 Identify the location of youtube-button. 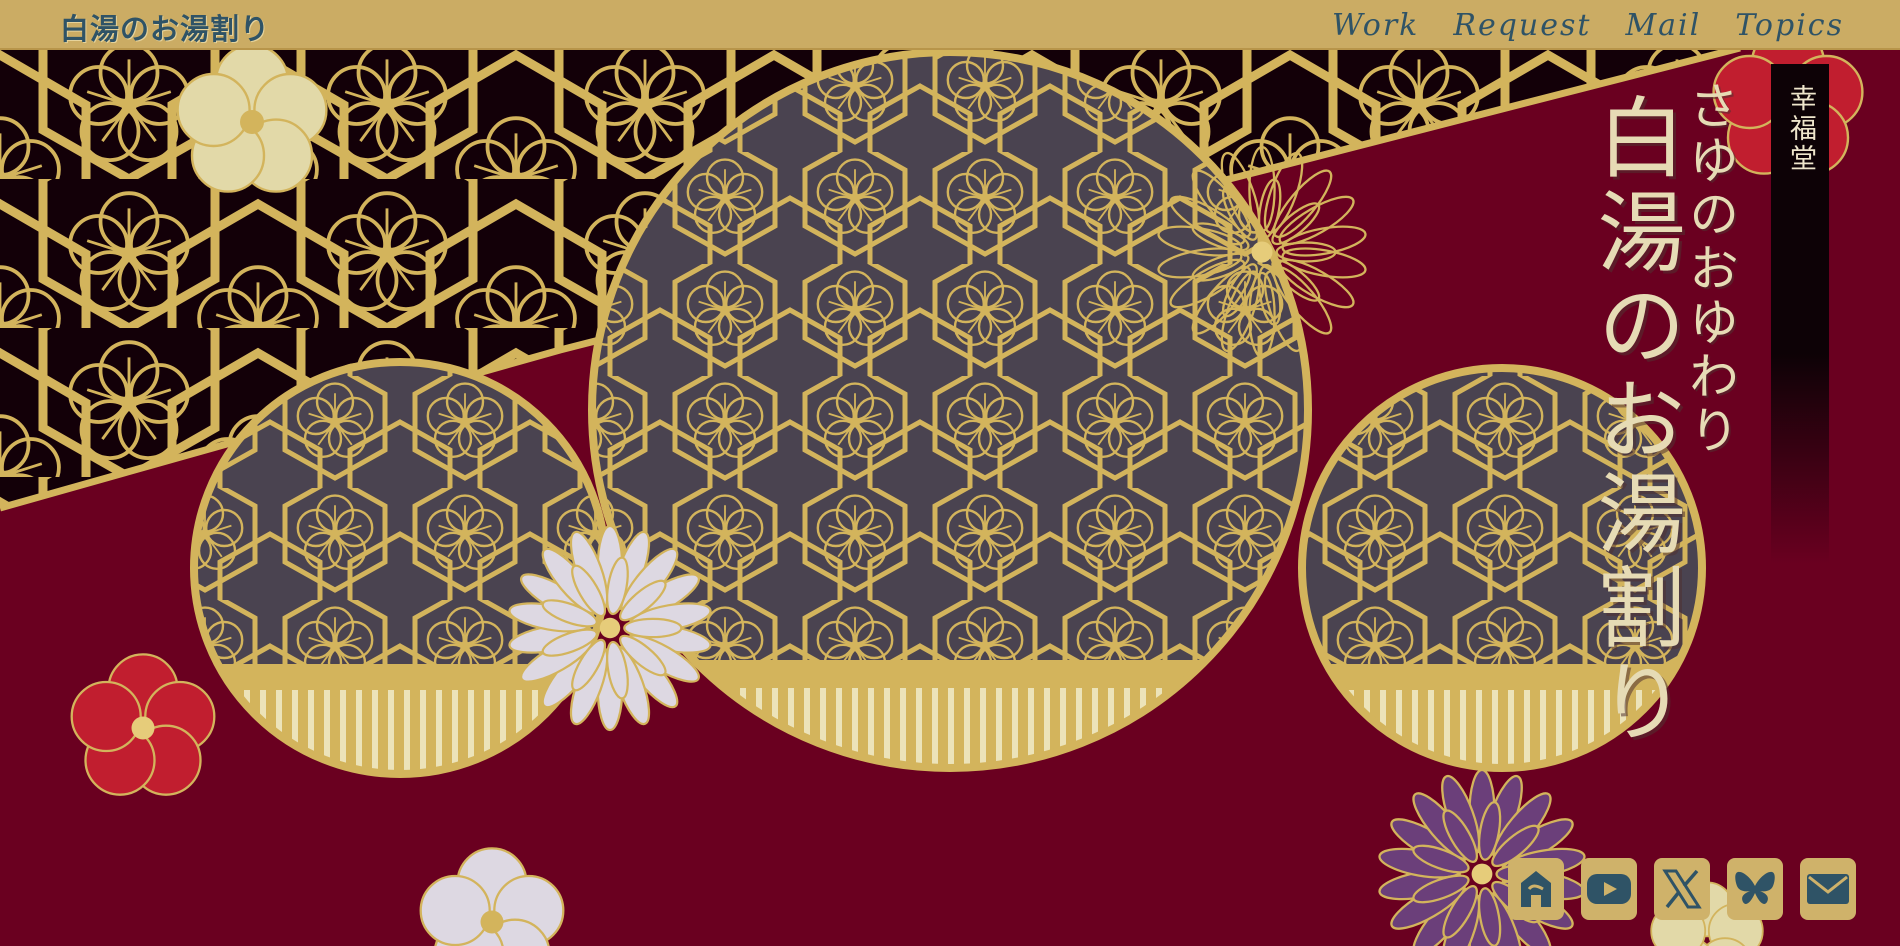
(1609, 889).